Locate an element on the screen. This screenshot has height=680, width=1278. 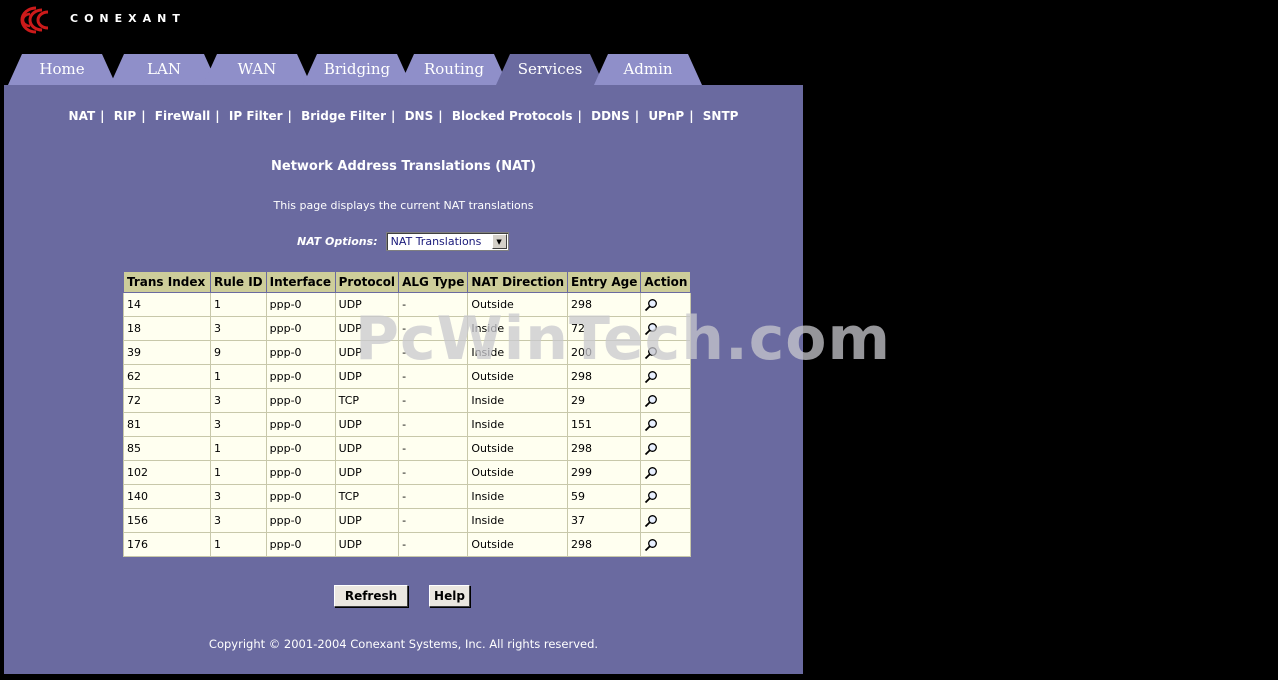
col-action: Action is located at coordinates (666, 282).